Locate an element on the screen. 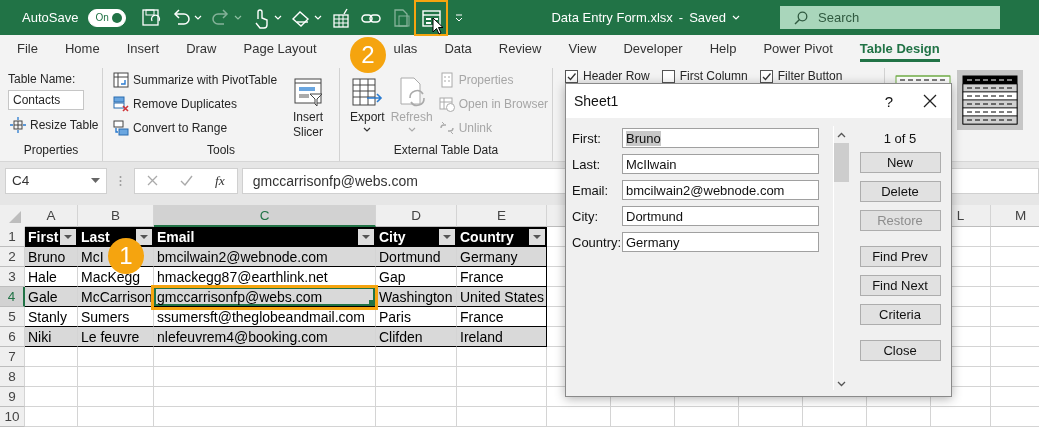 Image resolution: width=1039 pixels, height=427 pixels. table-cell: nlefeuvrem4@booking.com is located at coordinates (265, 337).